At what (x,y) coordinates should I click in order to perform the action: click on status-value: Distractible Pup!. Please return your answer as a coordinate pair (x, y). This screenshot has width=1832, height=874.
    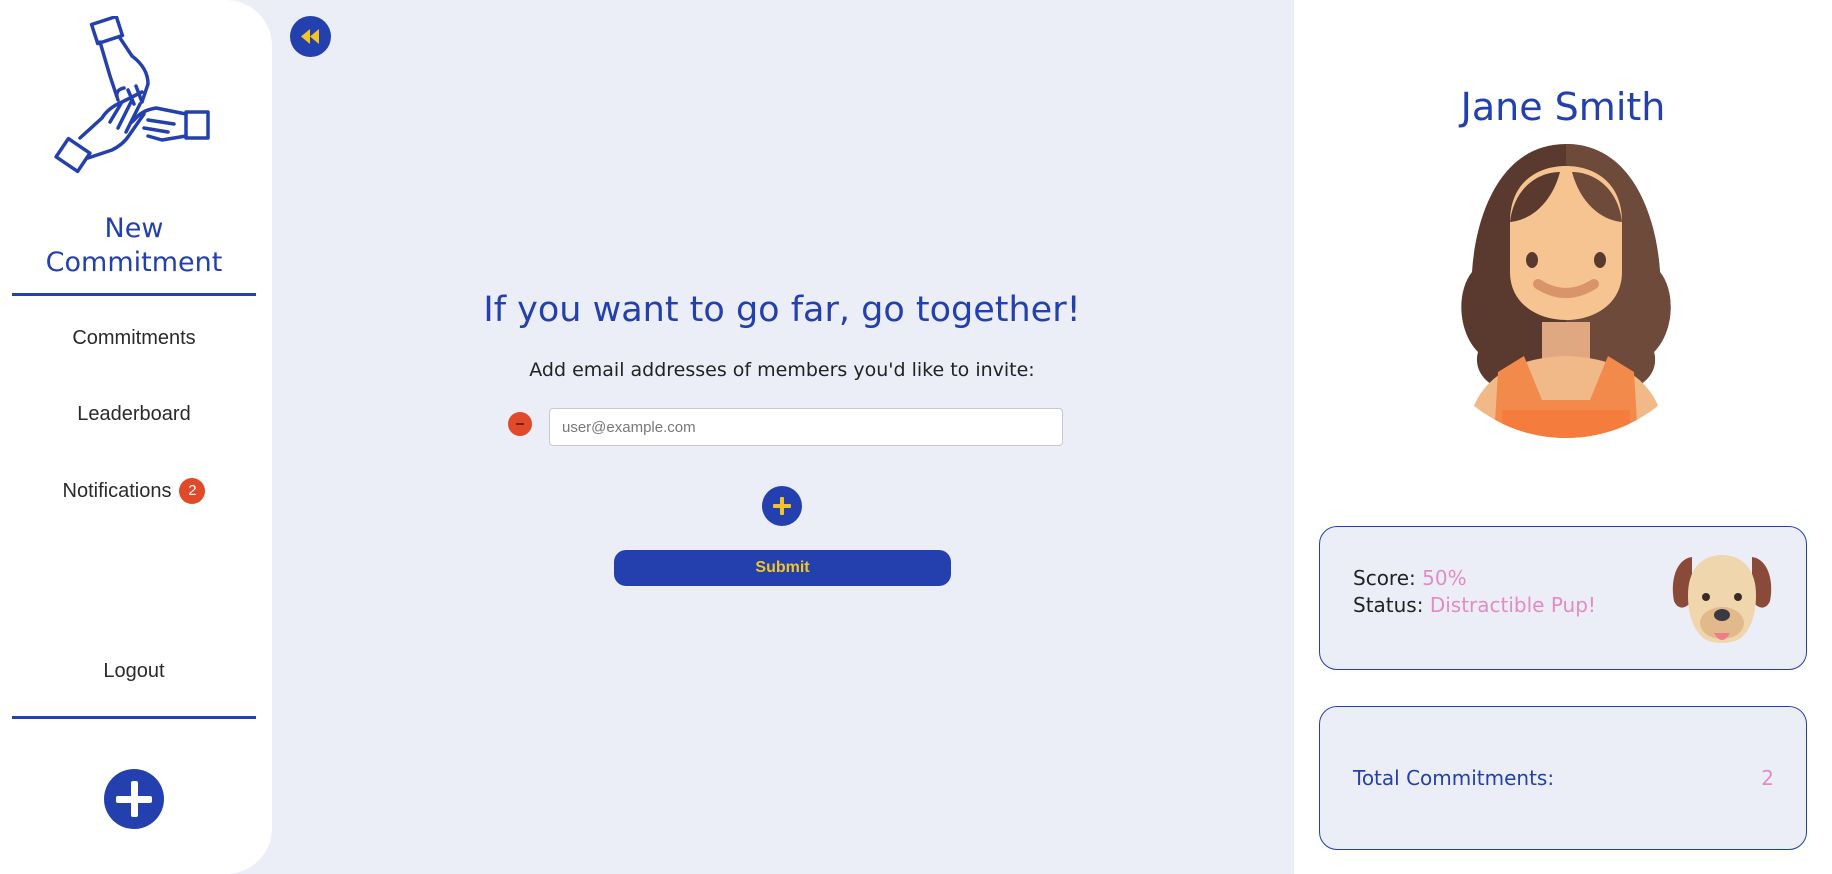
    Looking at the image, I should click on (1512, 605).